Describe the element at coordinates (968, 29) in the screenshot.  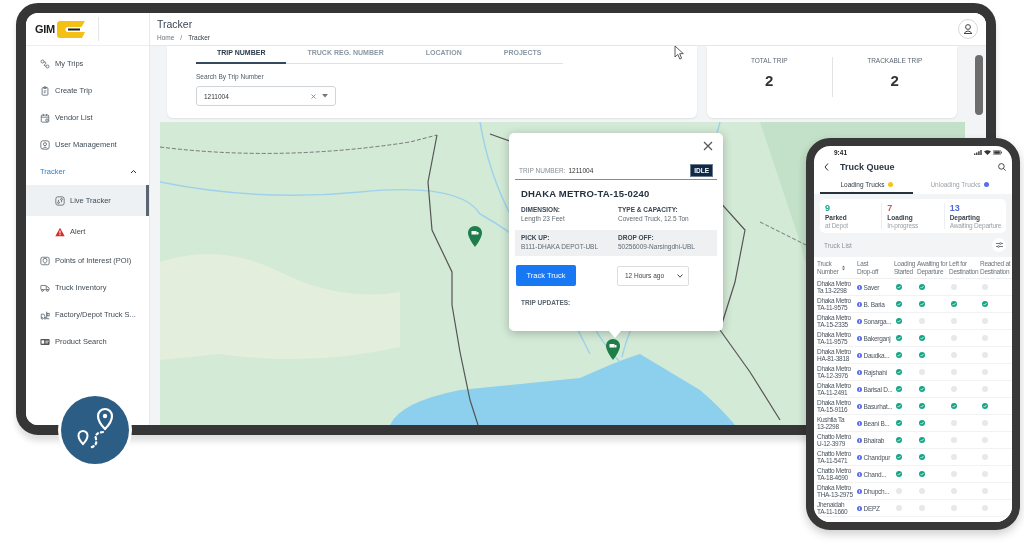
I see `profile-icon` at that location.